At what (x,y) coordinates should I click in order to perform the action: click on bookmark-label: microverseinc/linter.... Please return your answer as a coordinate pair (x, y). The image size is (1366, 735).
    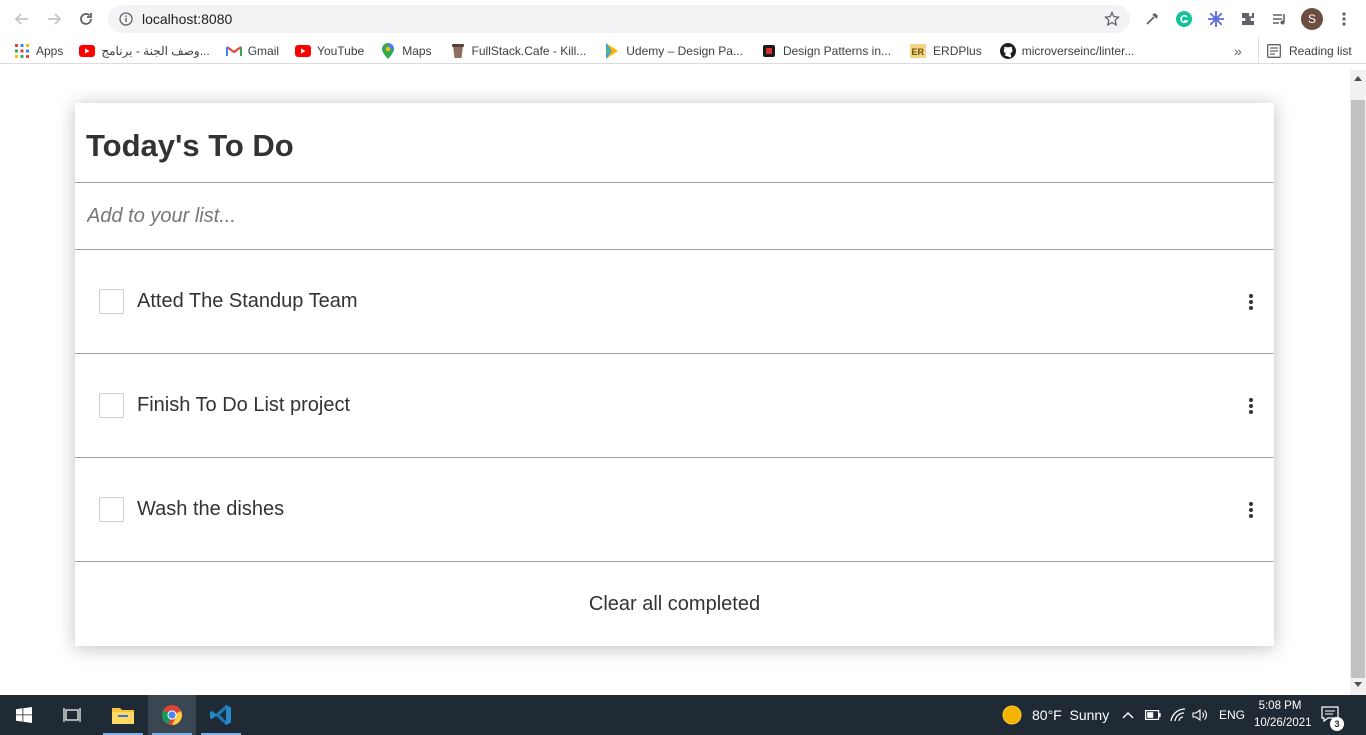
    Looking at the image, I should click on (1078, 50).